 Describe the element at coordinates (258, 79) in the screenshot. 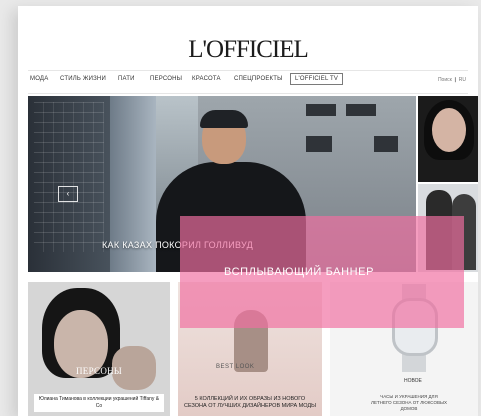

I see `nav-item-special: СПЕЦПРОЕКТЫ` at that location.